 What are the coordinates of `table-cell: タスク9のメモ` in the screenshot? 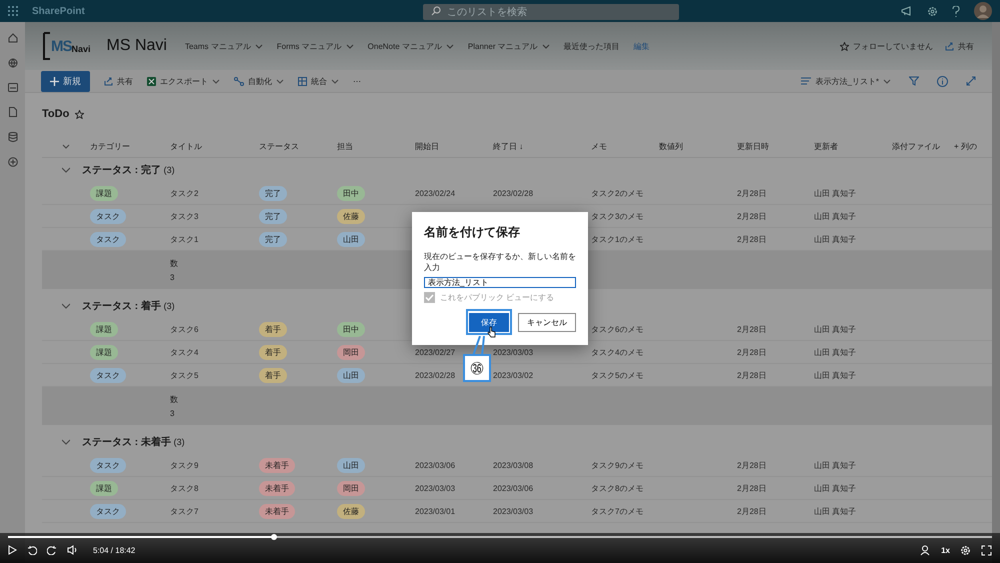 It's located at (617, 465).